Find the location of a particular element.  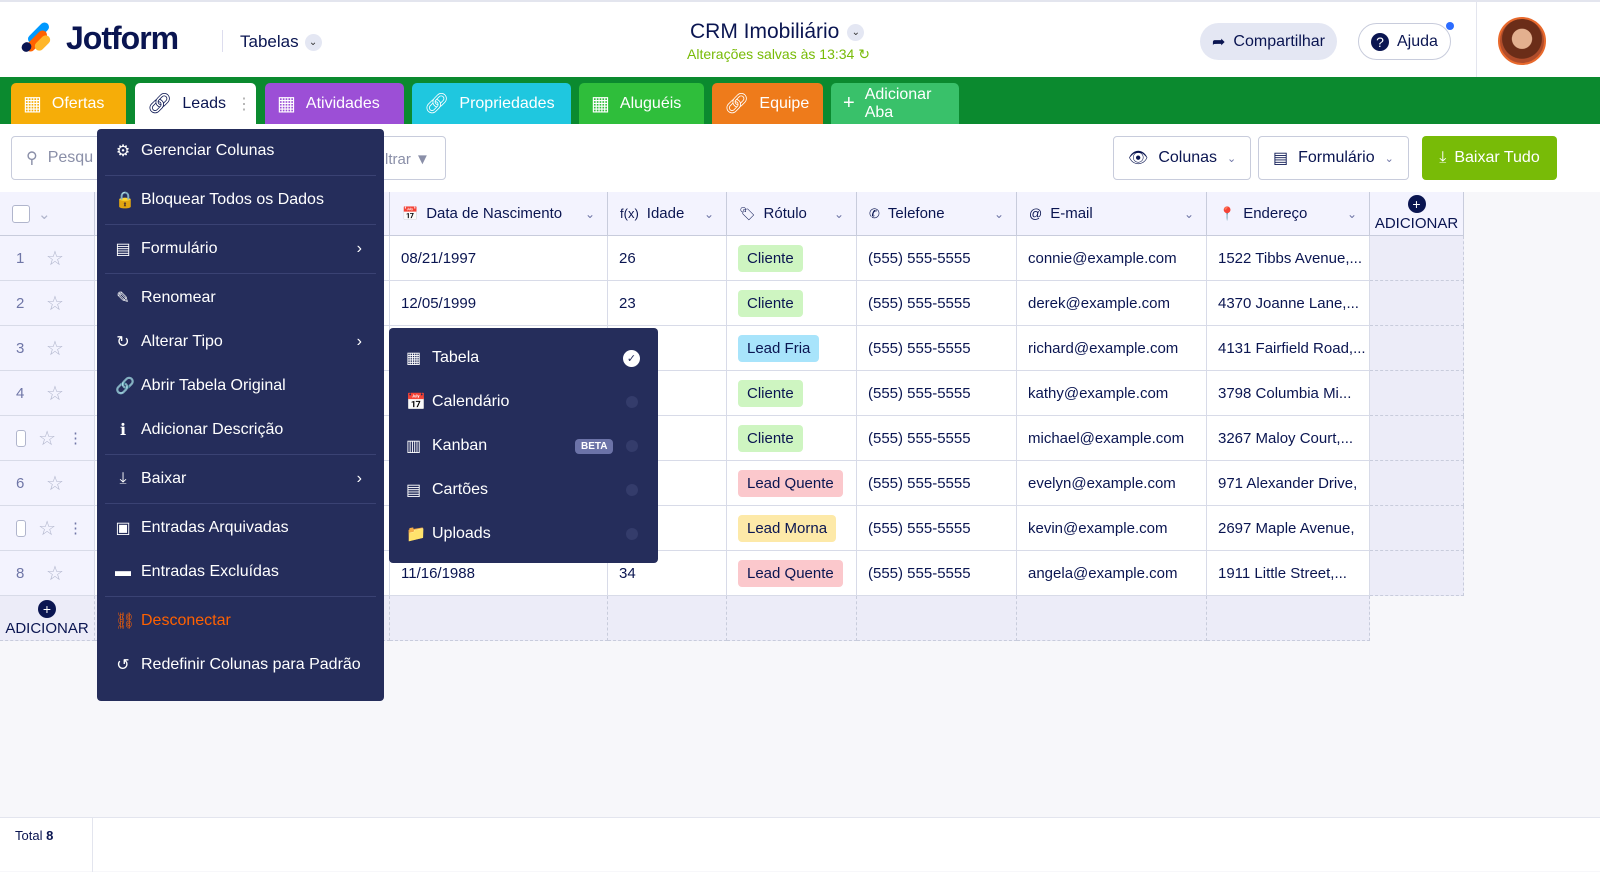

columns-button: 👁 Colunas ⌄ is located at coordinates (1182, 158).